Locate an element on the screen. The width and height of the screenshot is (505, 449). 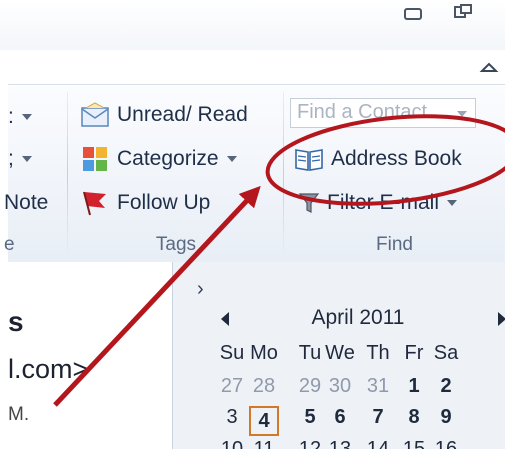
calendar-day: 5 is located at coordinates (310, 417).